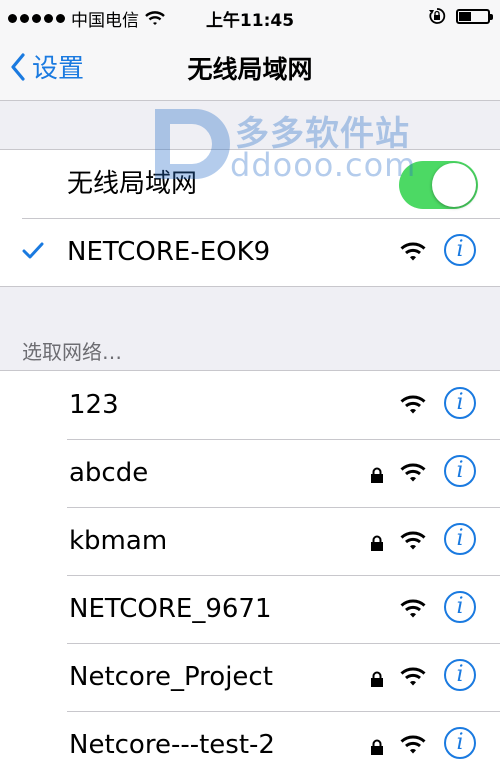 Image resolution: width=500 pixels, height=779 pixels. Describe the element at coordinates (118, 541) in the screenshot. I see `network-name: kbmam` at that location.